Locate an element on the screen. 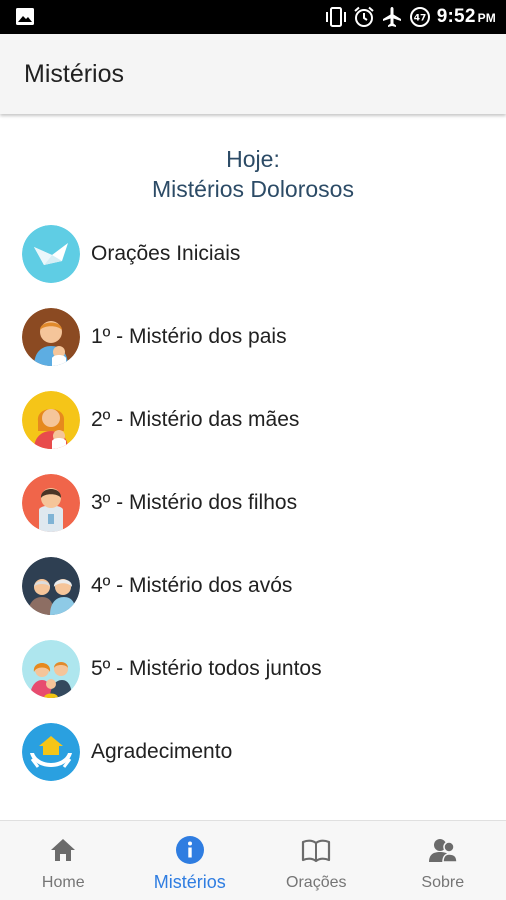 The height and width of the screenshot is (900, 506). status-bar: 47 9:52 PM is located at coordinates (253, 17).